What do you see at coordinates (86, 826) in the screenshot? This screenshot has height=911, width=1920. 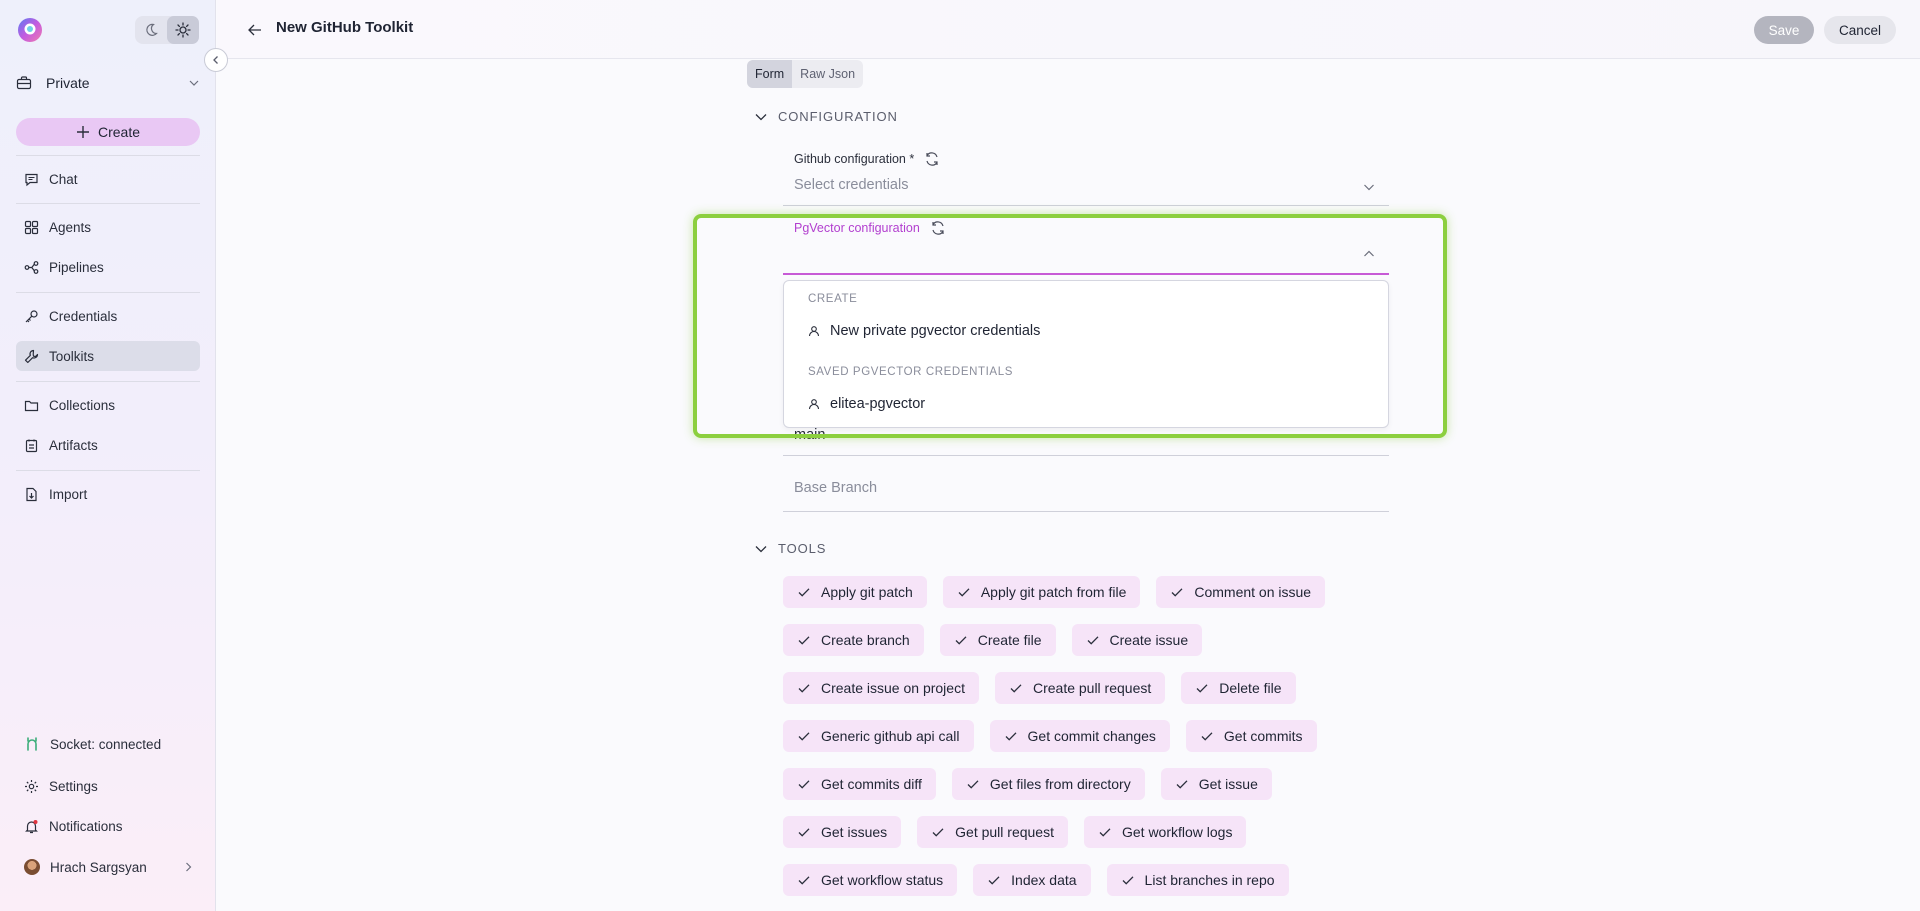 I see `sidebar-item-label: Notifications` at bounding box center [86, 826].